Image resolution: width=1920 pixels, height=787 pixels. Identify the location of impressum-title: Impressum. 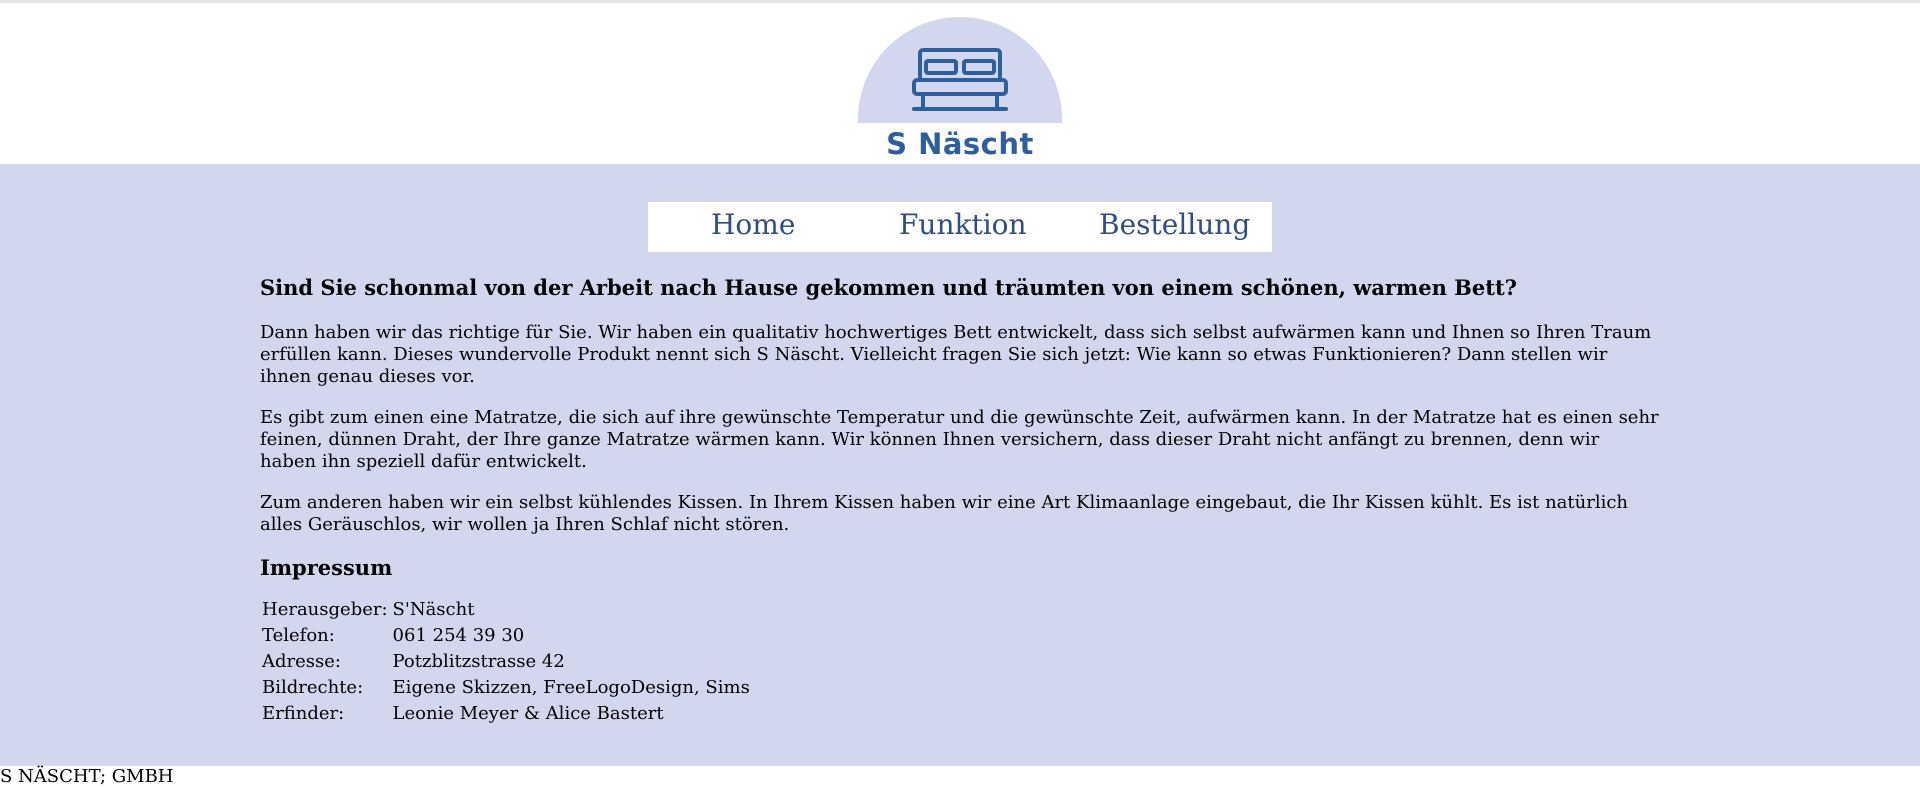
(326, 567).